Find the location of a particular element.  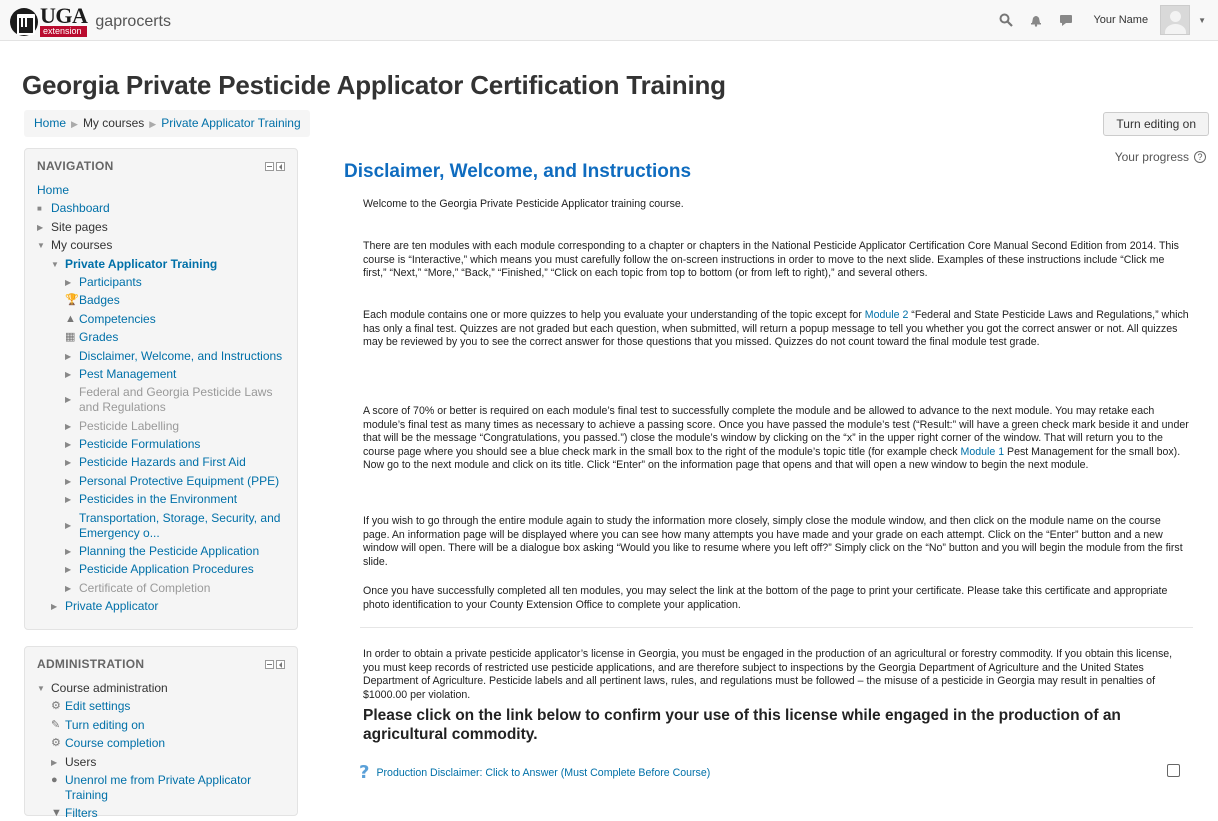

breadcrumb-home: Home is located at coordinates (50, 123).